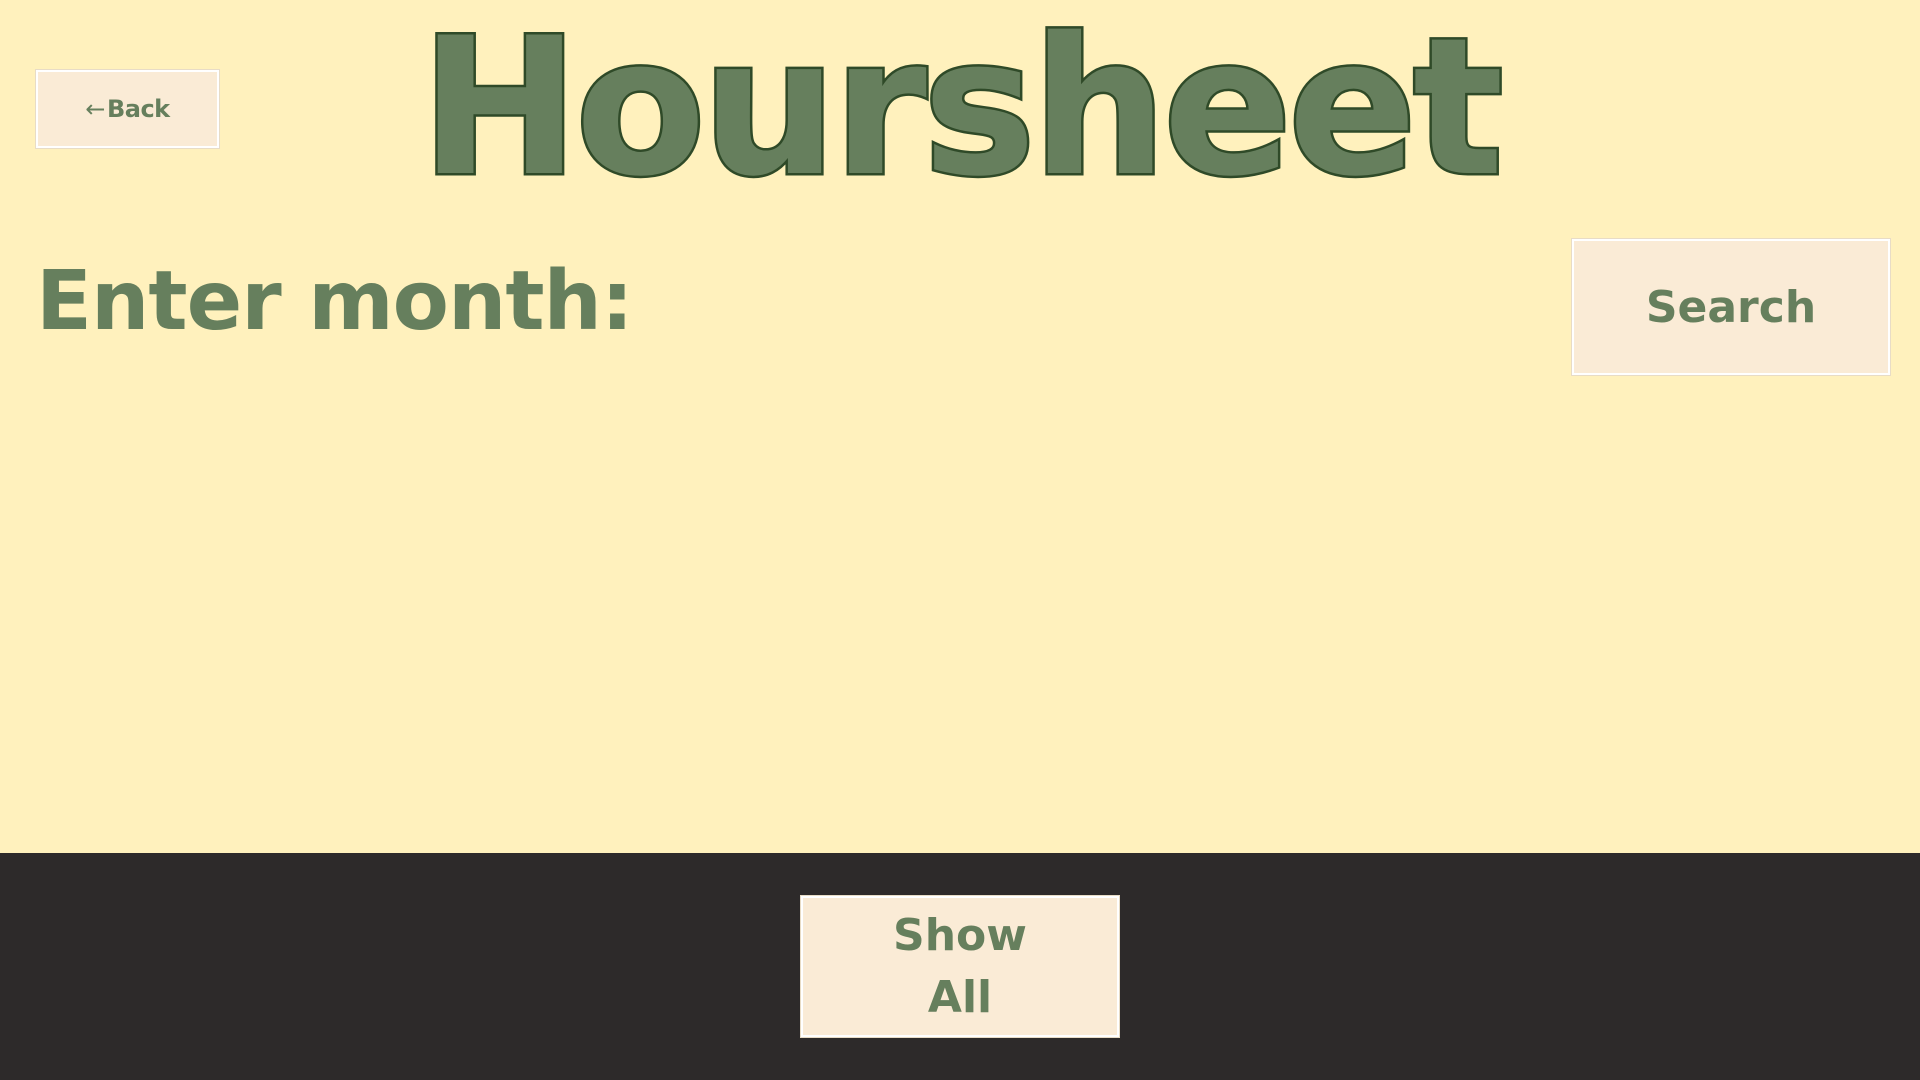 The height and width of the screenshot is (1080, 1920). Describe the element at coordinates (962, 109) in the screenshot. I see `app-title: Hoursheet` at that location.